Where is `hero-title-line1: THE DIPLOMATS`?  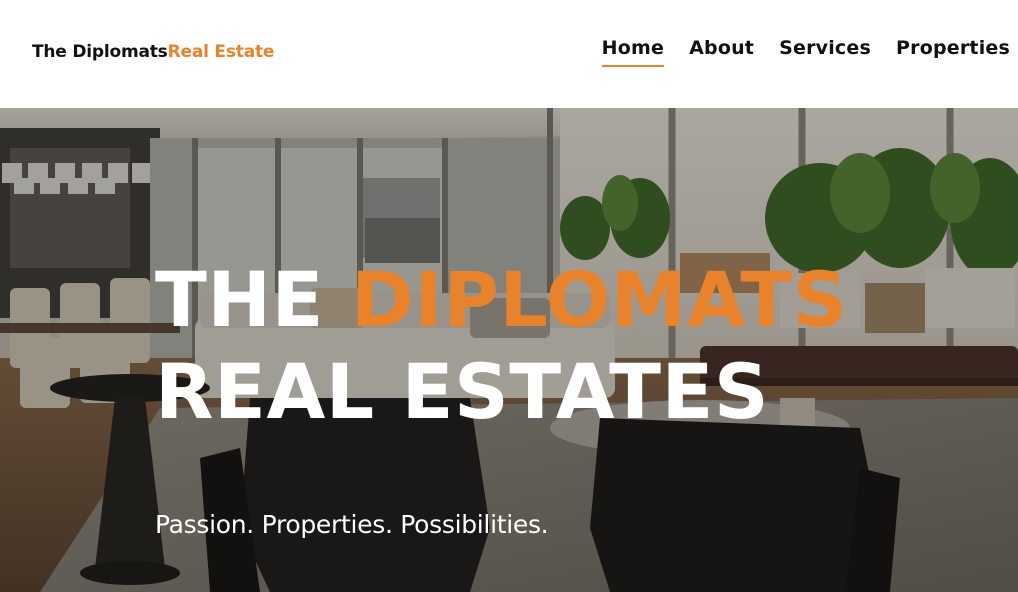 hero-title-line1: THE DIPLOMATS is located at coordinates (501, 300).